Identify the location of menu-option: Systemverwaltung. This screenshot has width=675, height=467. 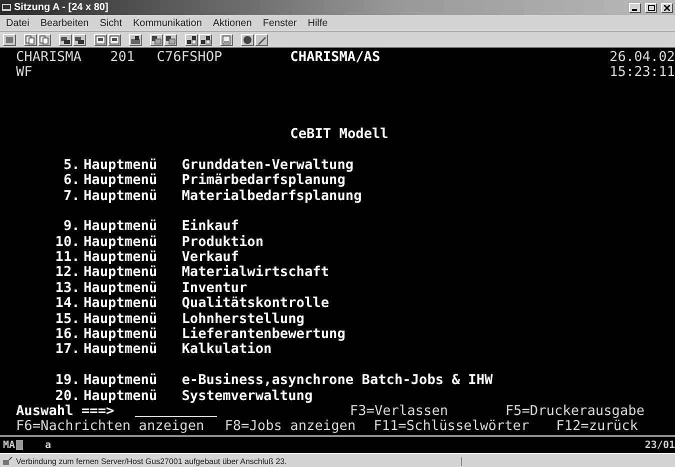
(247, 396).